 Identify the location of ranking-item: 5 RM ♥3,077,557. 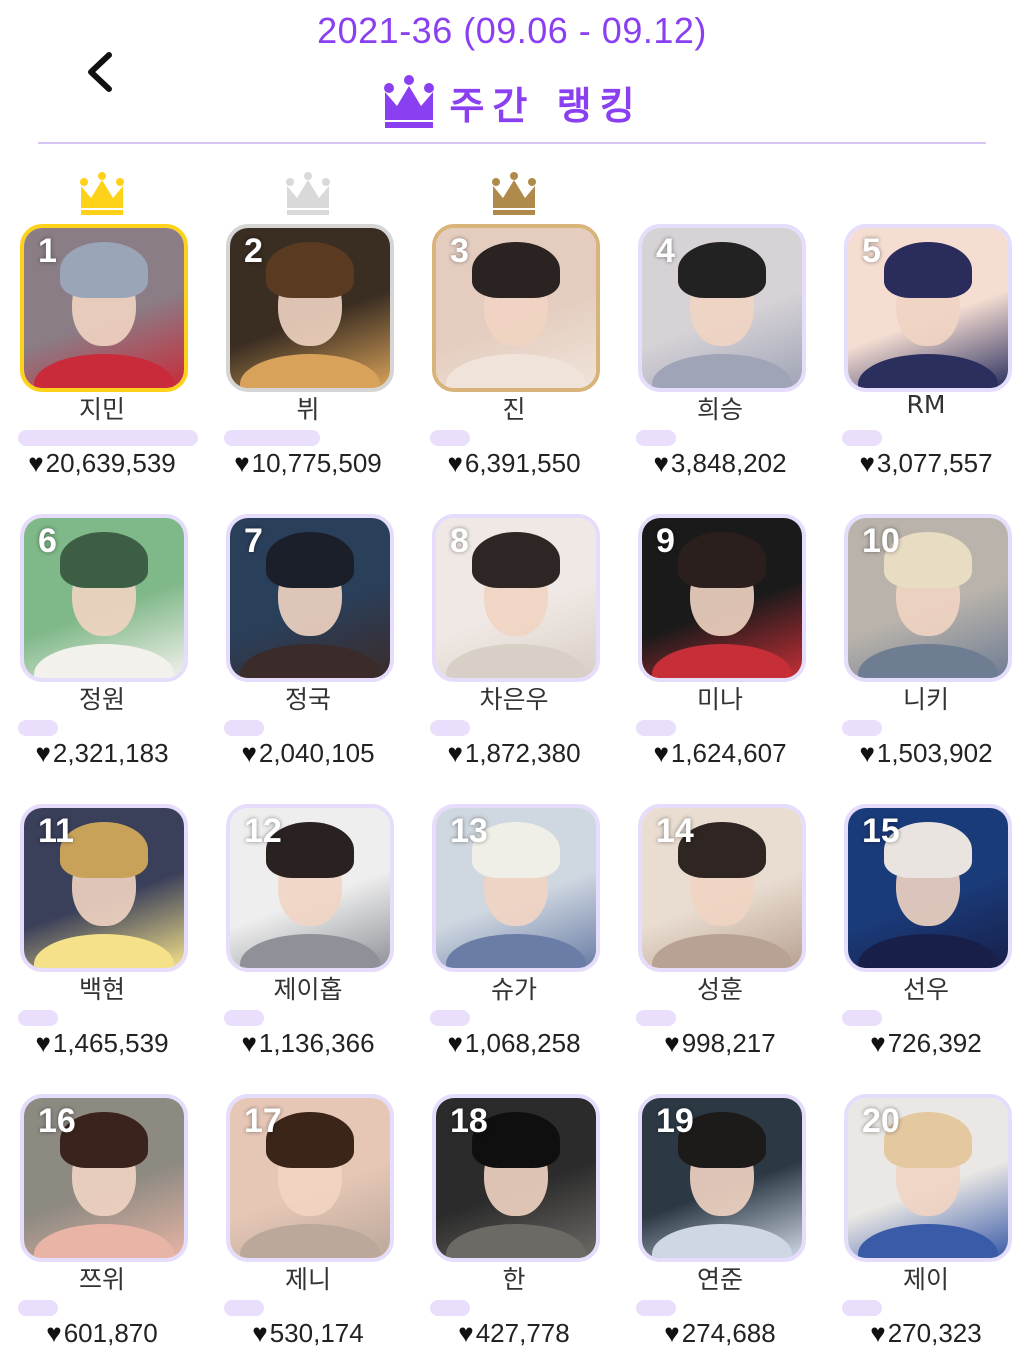
(932, 357).